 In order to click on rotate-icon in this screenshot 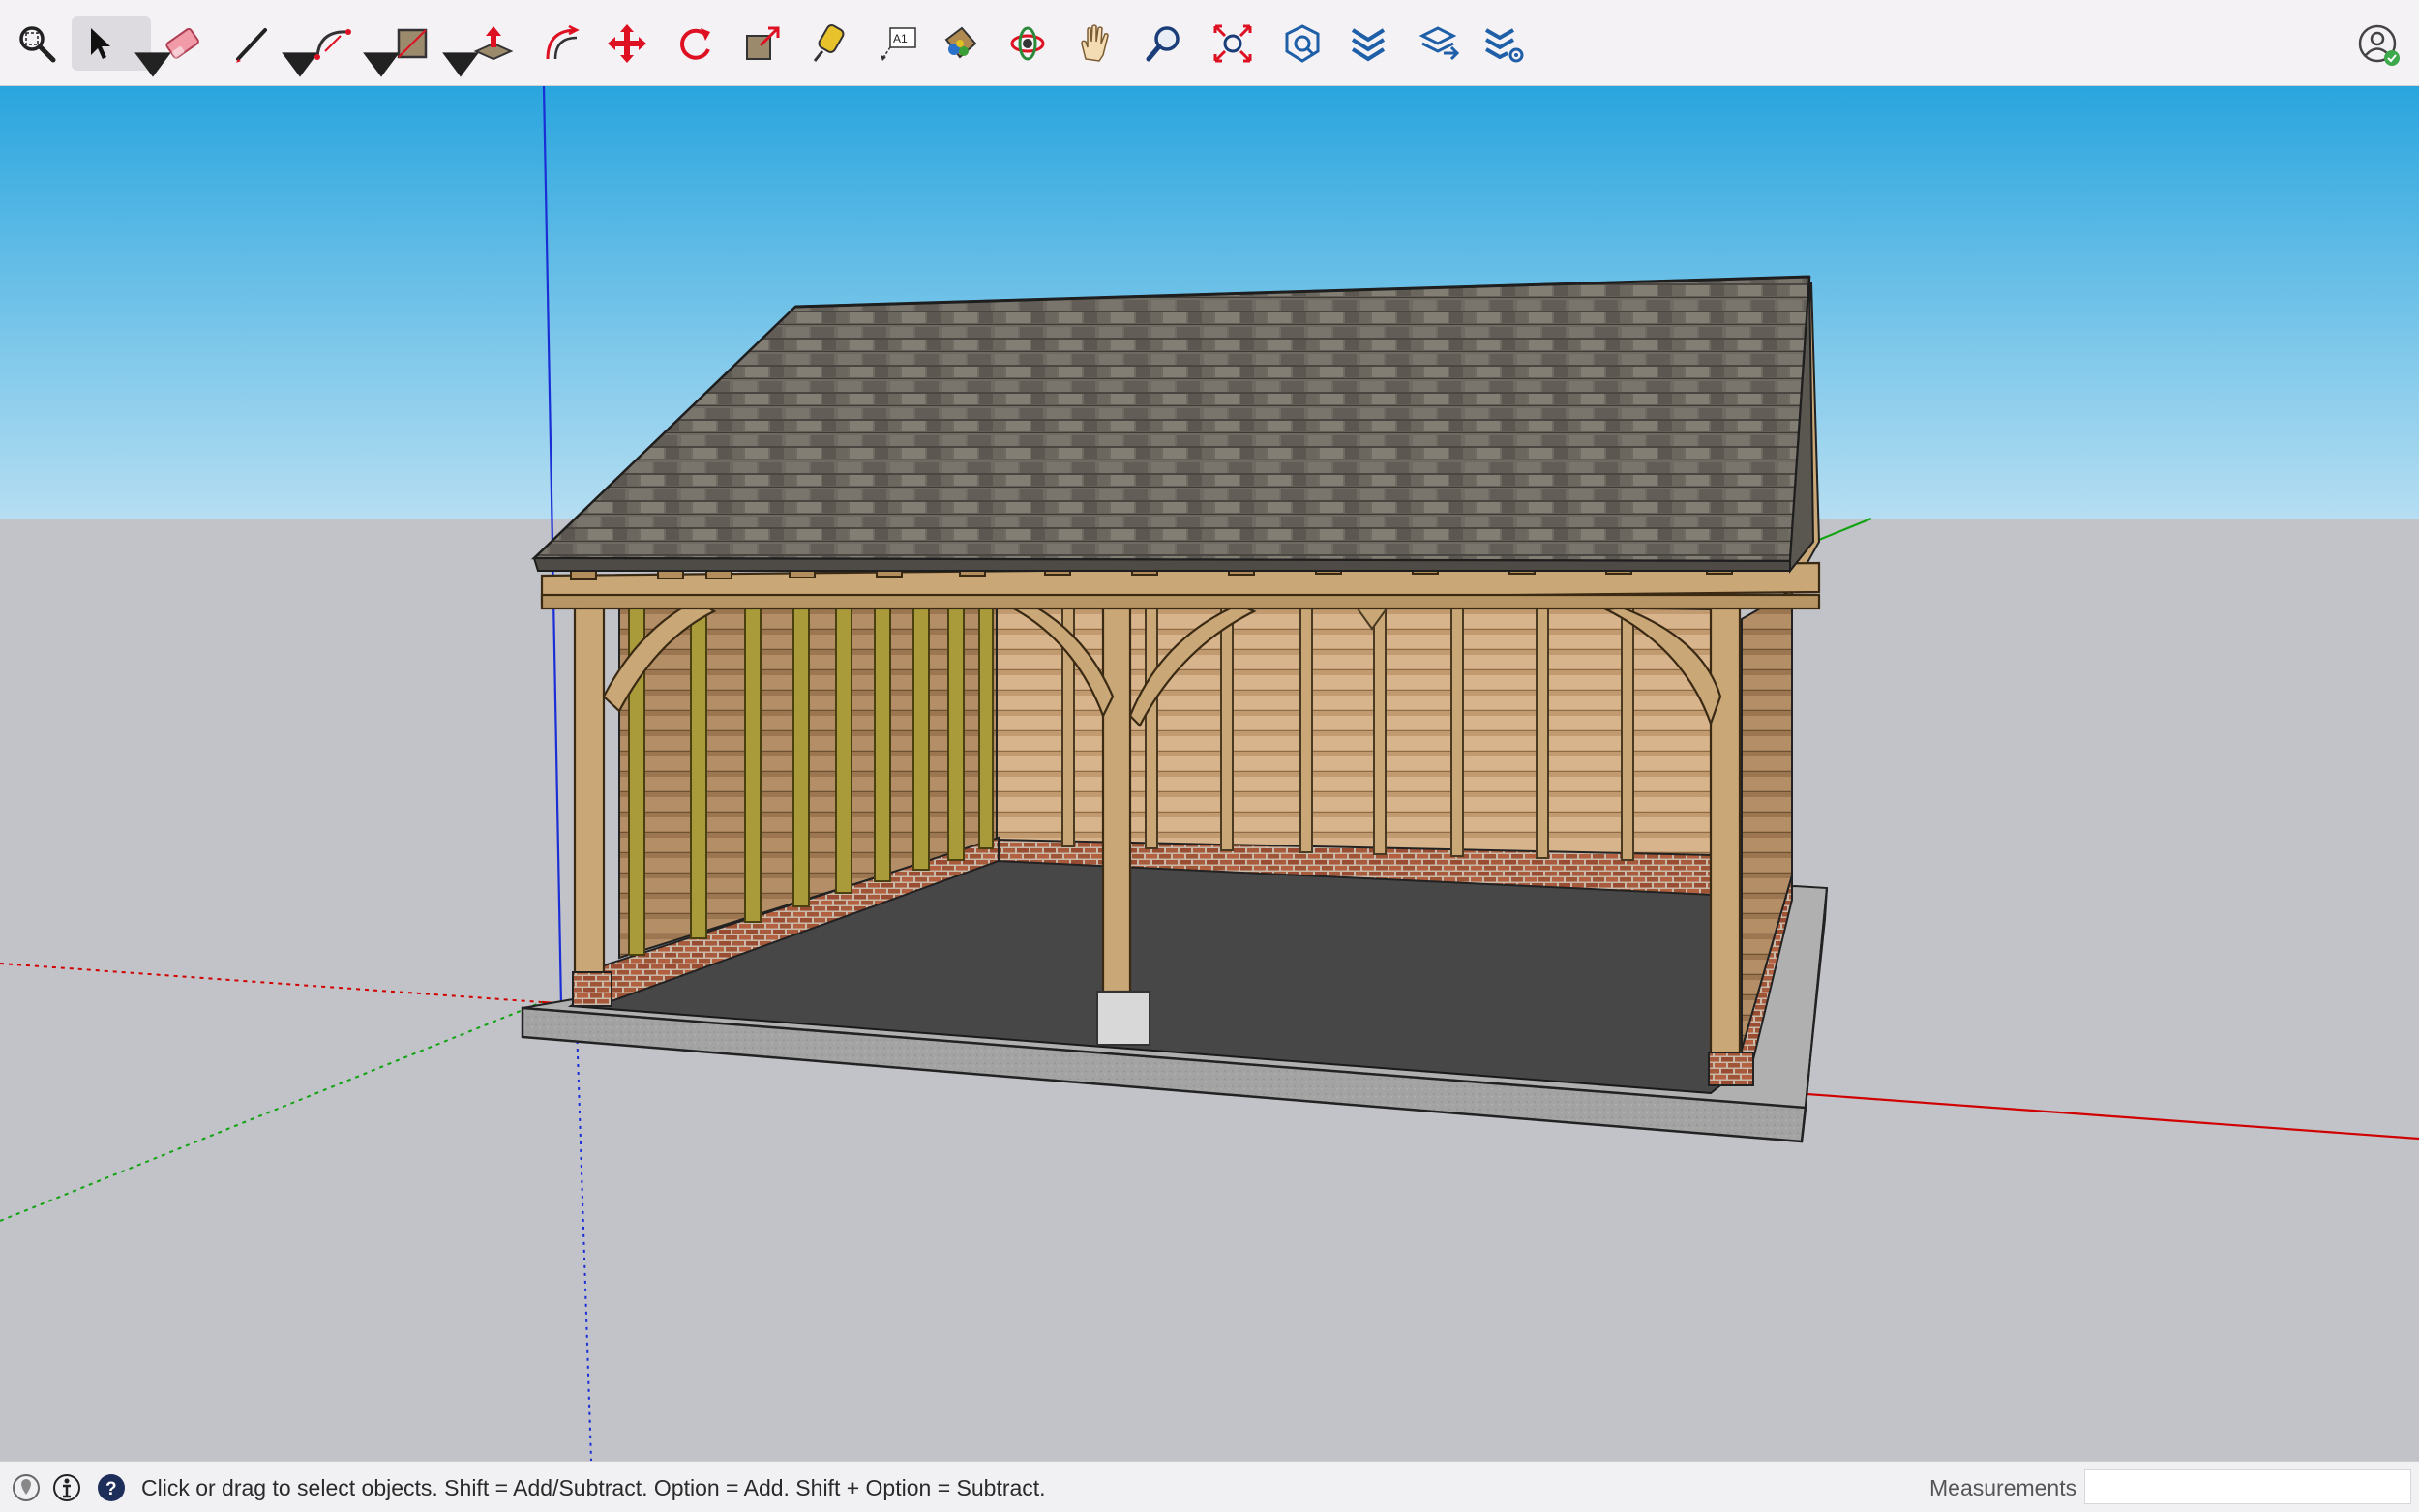, I will do `click(695, 44)`.